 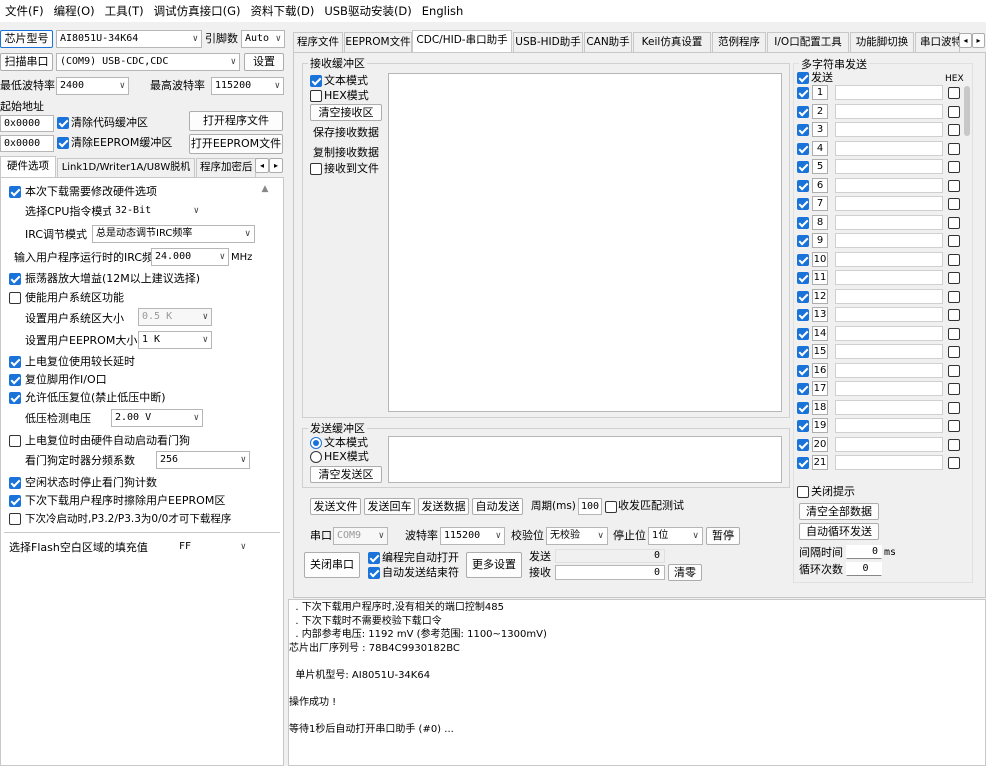 I want to click on tab-program-file: 程序文件, so click(x=318, y=42).